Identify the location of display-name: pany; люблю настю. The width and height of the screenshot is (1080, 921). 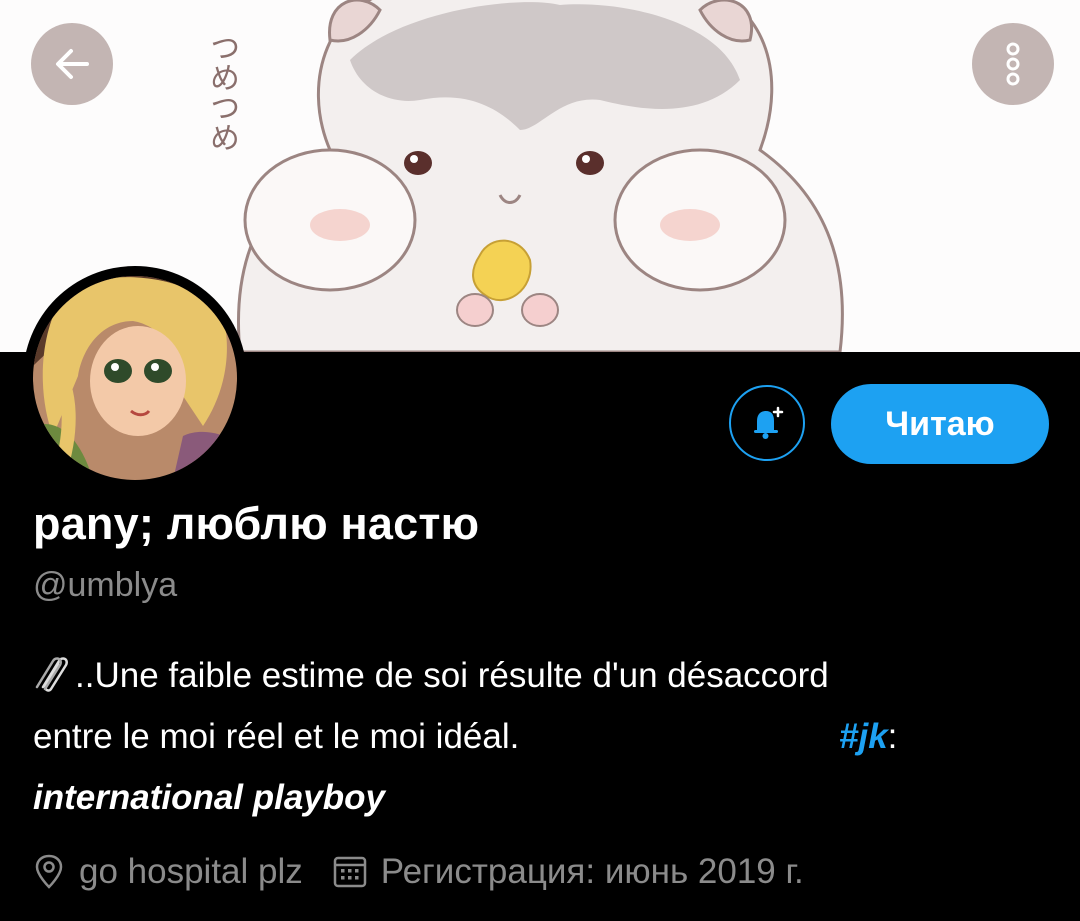
(256, 523).